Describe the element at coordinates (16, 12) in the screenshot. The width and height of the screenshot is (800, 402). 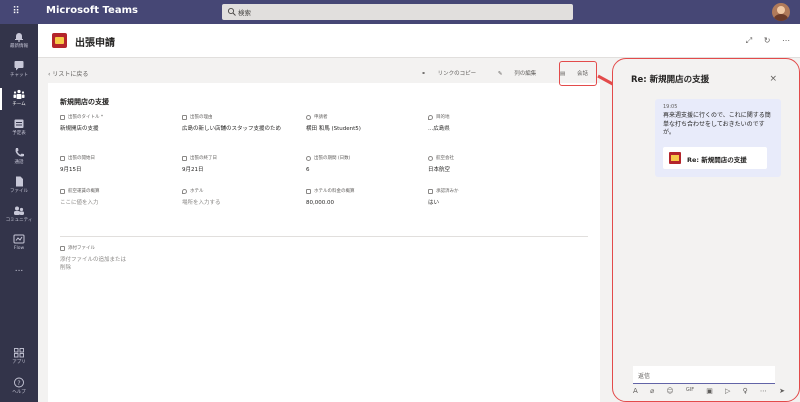
I see `app-launcher-icon: ⠿` at that location.